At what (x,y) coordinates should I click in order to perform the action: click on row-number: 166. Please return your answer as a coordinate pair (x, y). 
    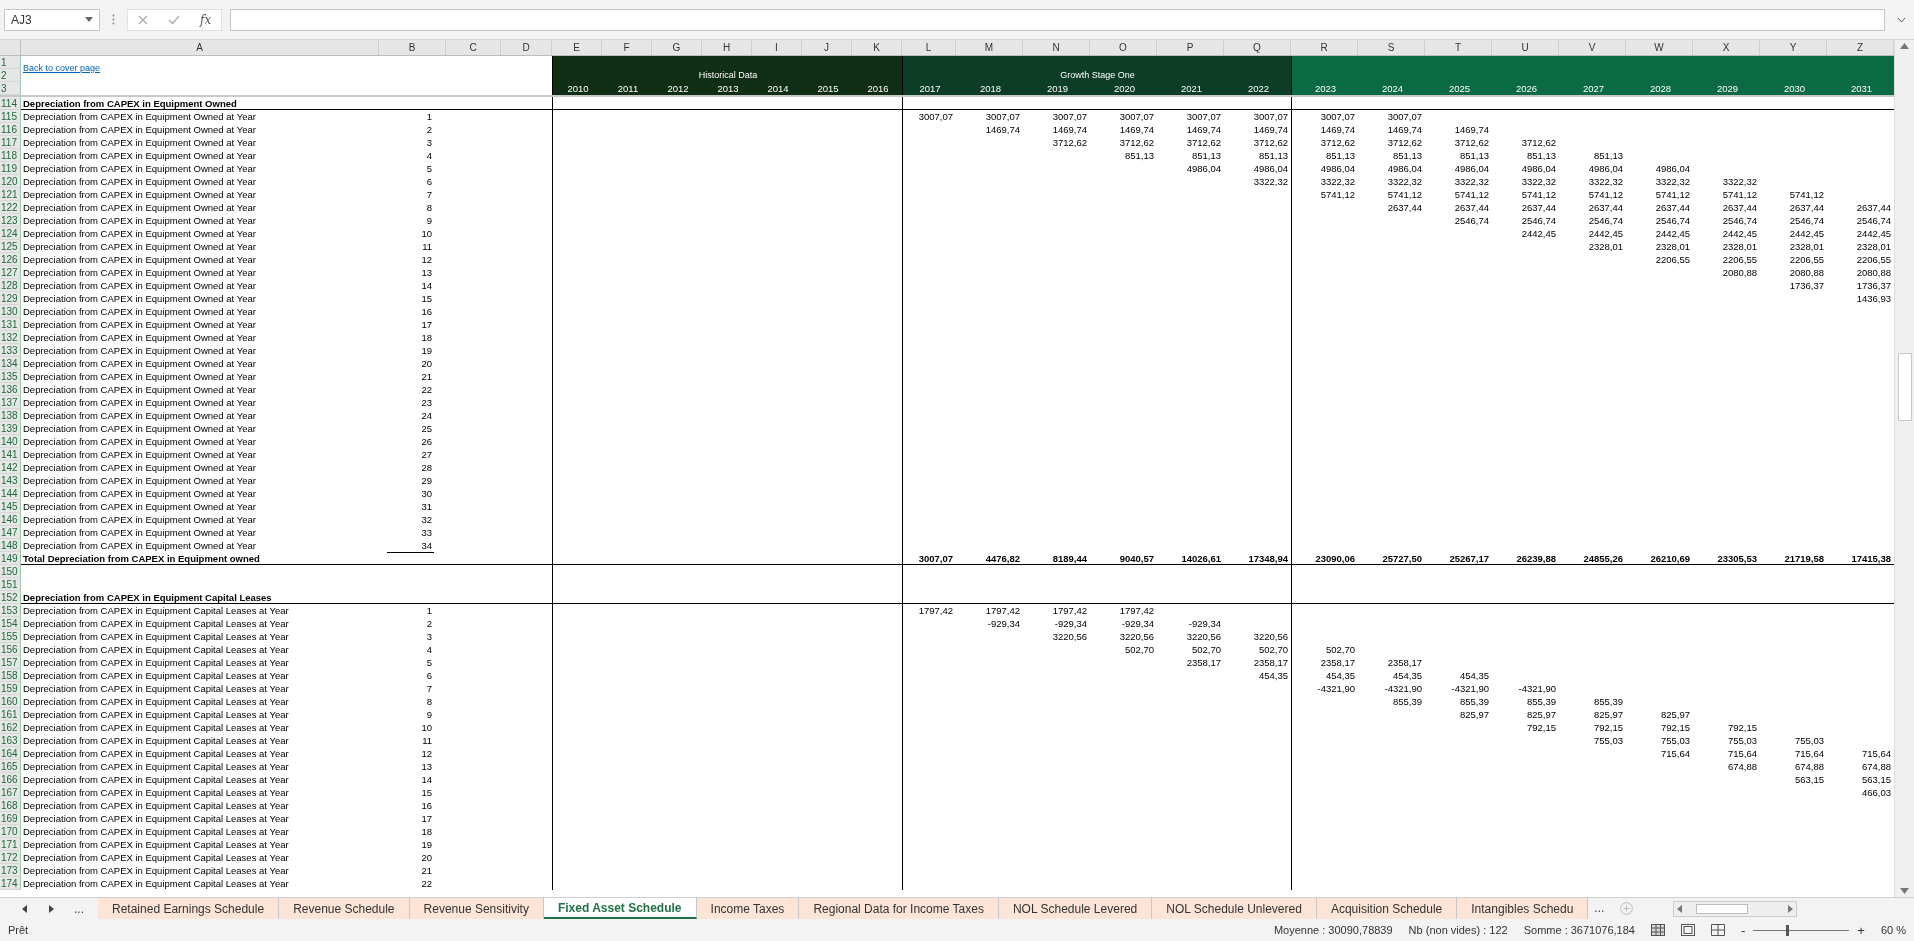
    Looking at the image, I should click on (10, 779).